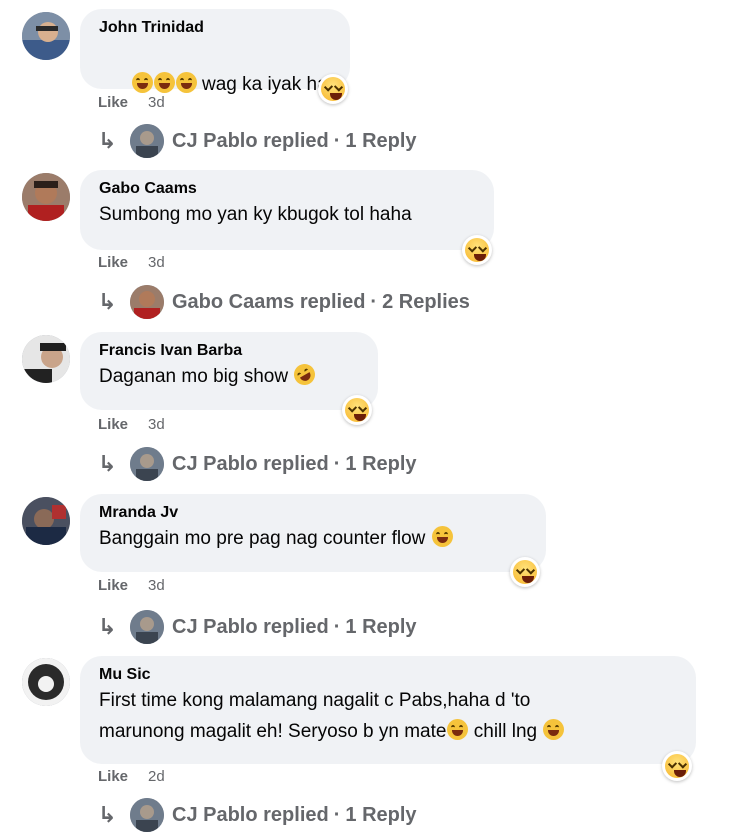  Describe the element at coordinates (156, 776) in the screenshot. I see `comment-time: 2d` at that location.